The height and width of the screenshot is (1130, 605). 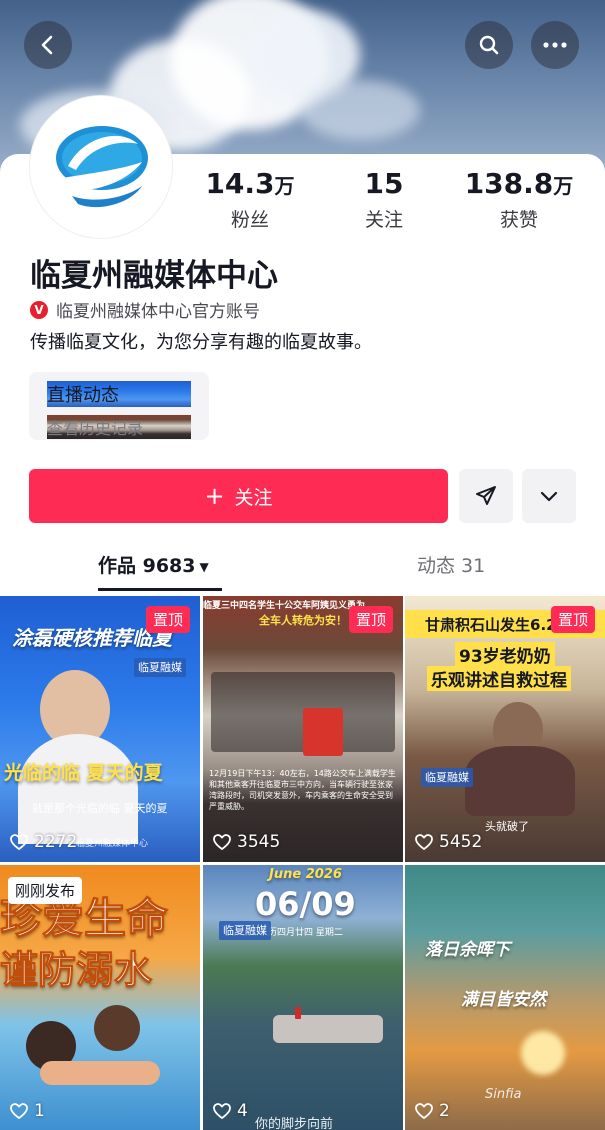 I want to click on live-card-subtitle: 查看历史记录, so click(x=119, y=427).